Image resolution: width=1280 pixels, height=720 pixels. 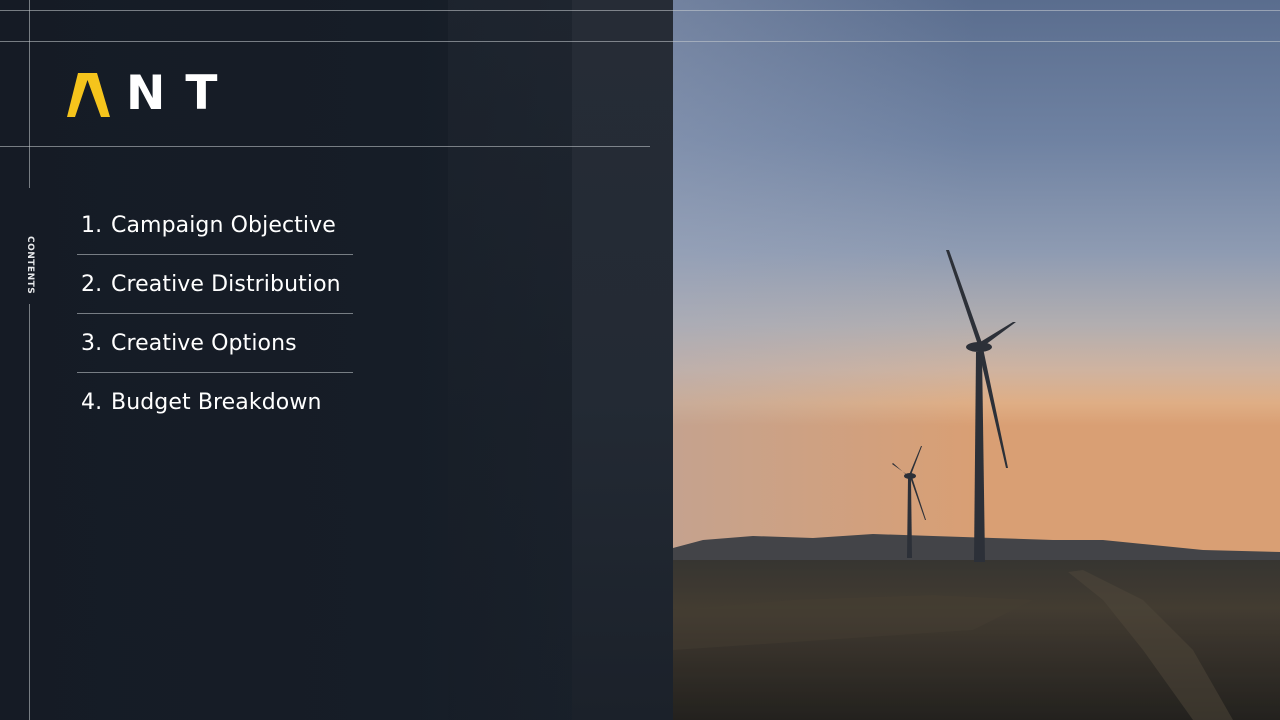 I want to click on section-label: CONTENTS, so click(x=30, y=265).